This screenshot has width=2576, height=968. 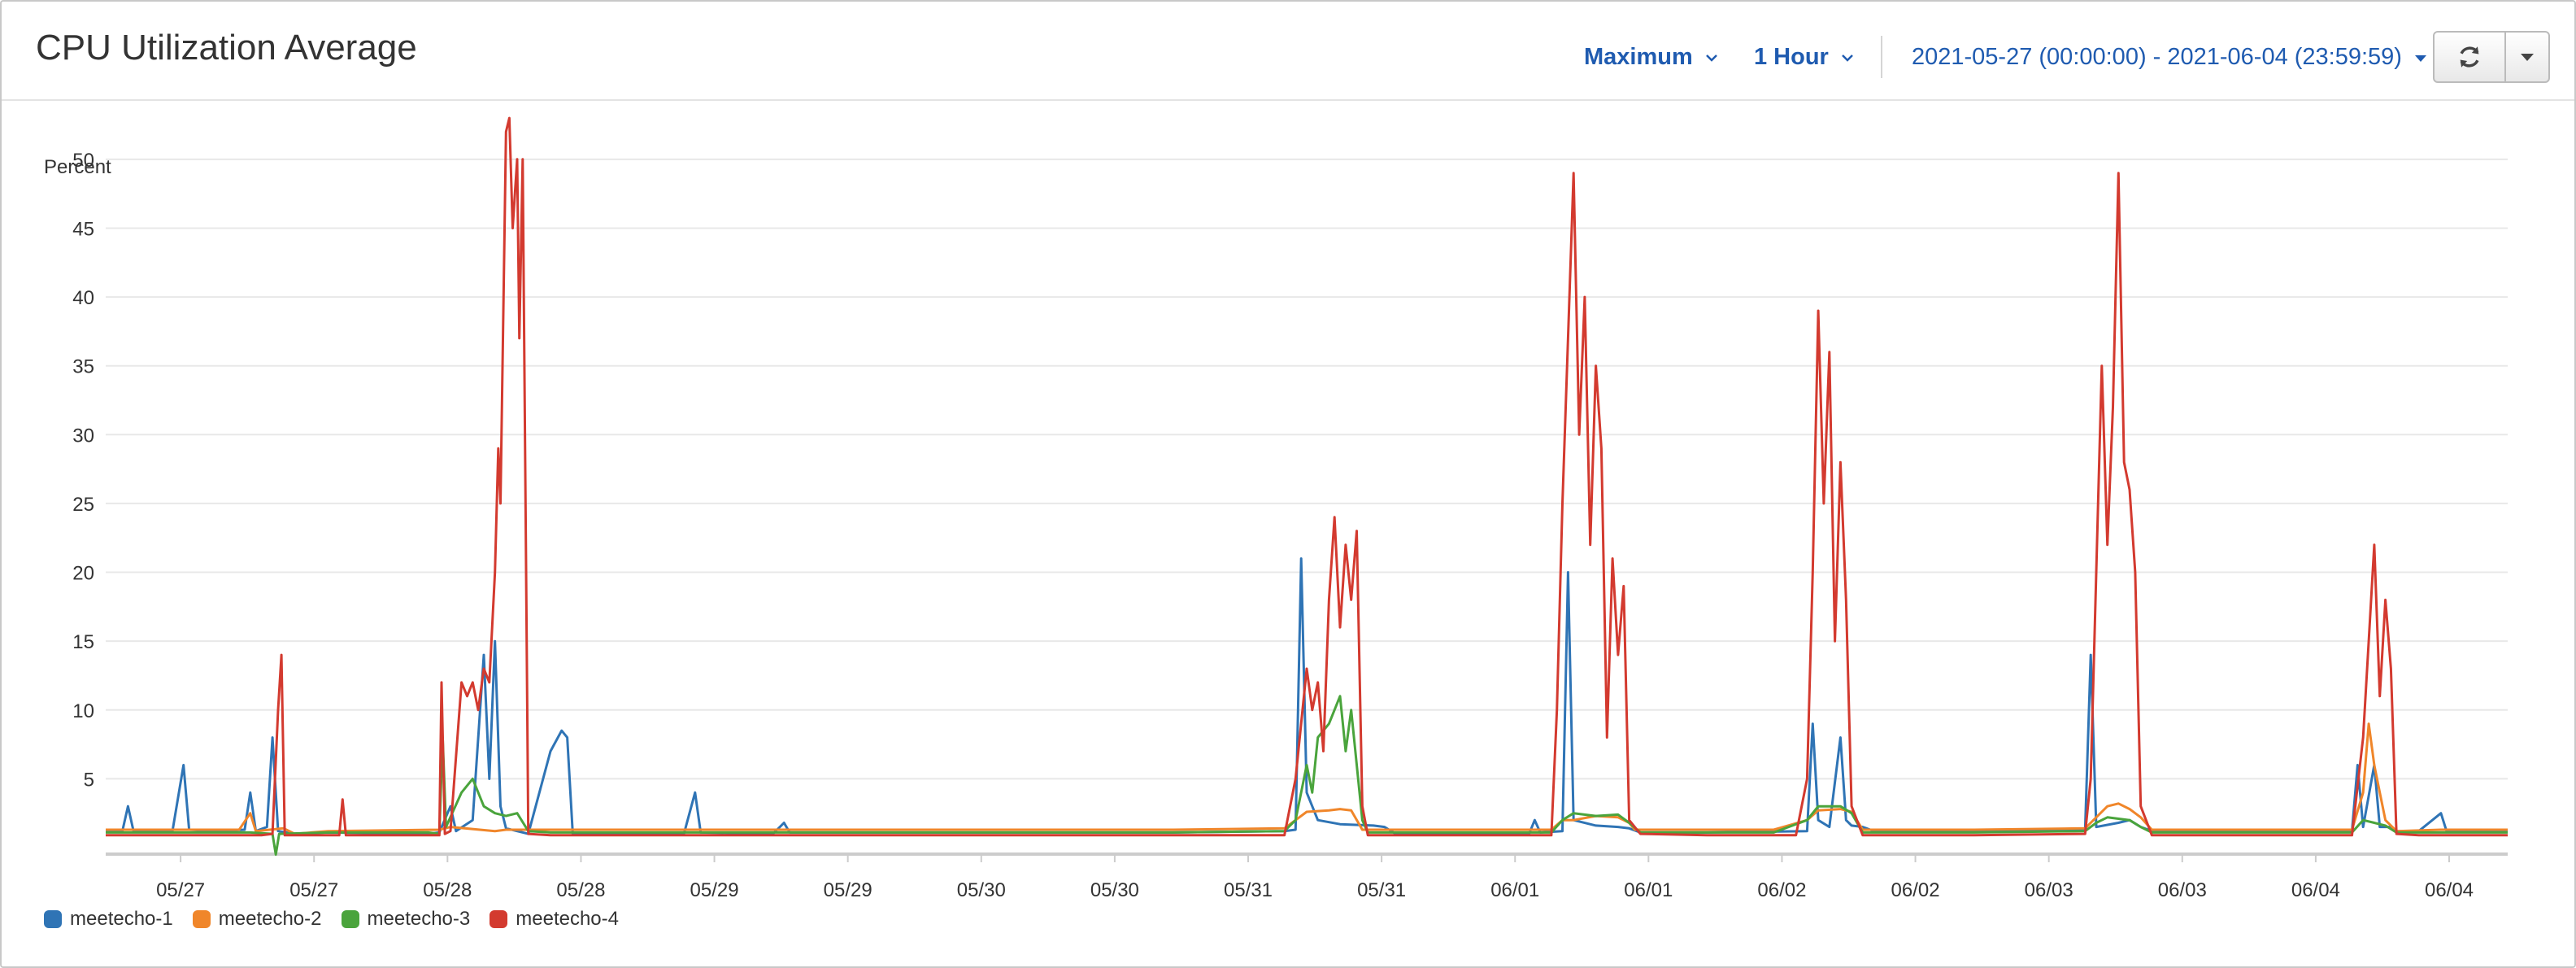 What do you see at coordinates (83, 711) in the screenshot?
I see `y-tick-label: 10` at bounding box center [83, 711].